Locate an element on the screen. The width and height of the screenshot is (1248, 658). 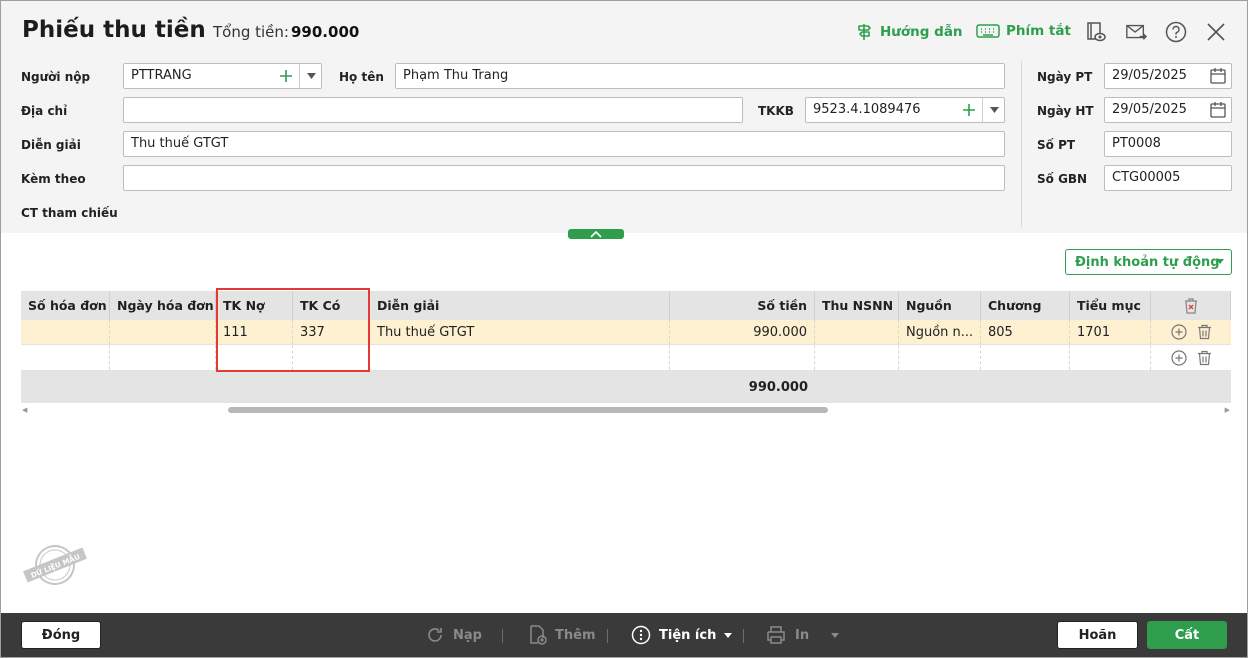
guide-label: Hướng dẫn is located at coordinates (921, 32).